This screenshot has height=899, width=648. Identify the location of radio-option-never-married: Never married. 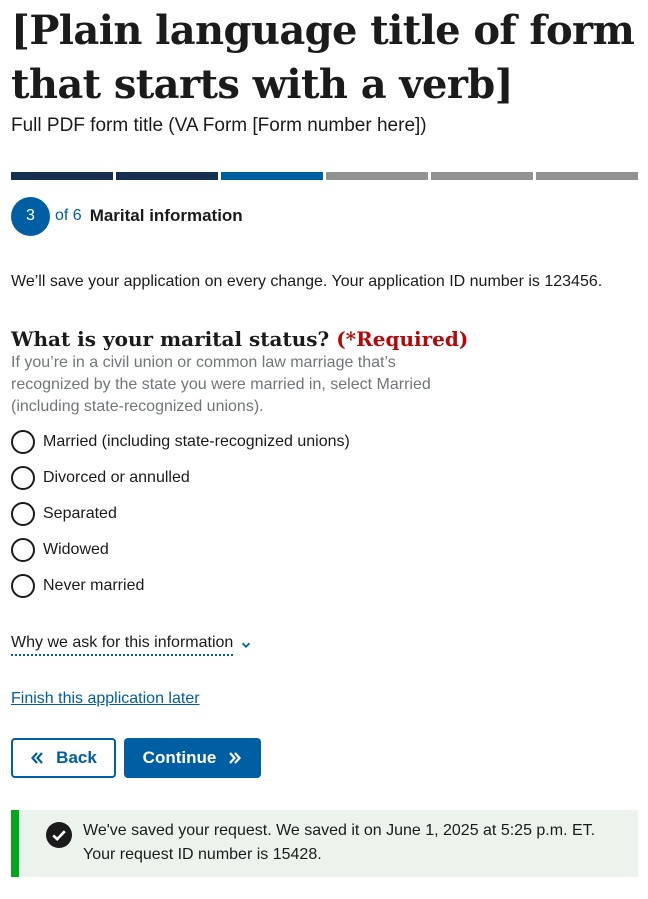
(180, 586).